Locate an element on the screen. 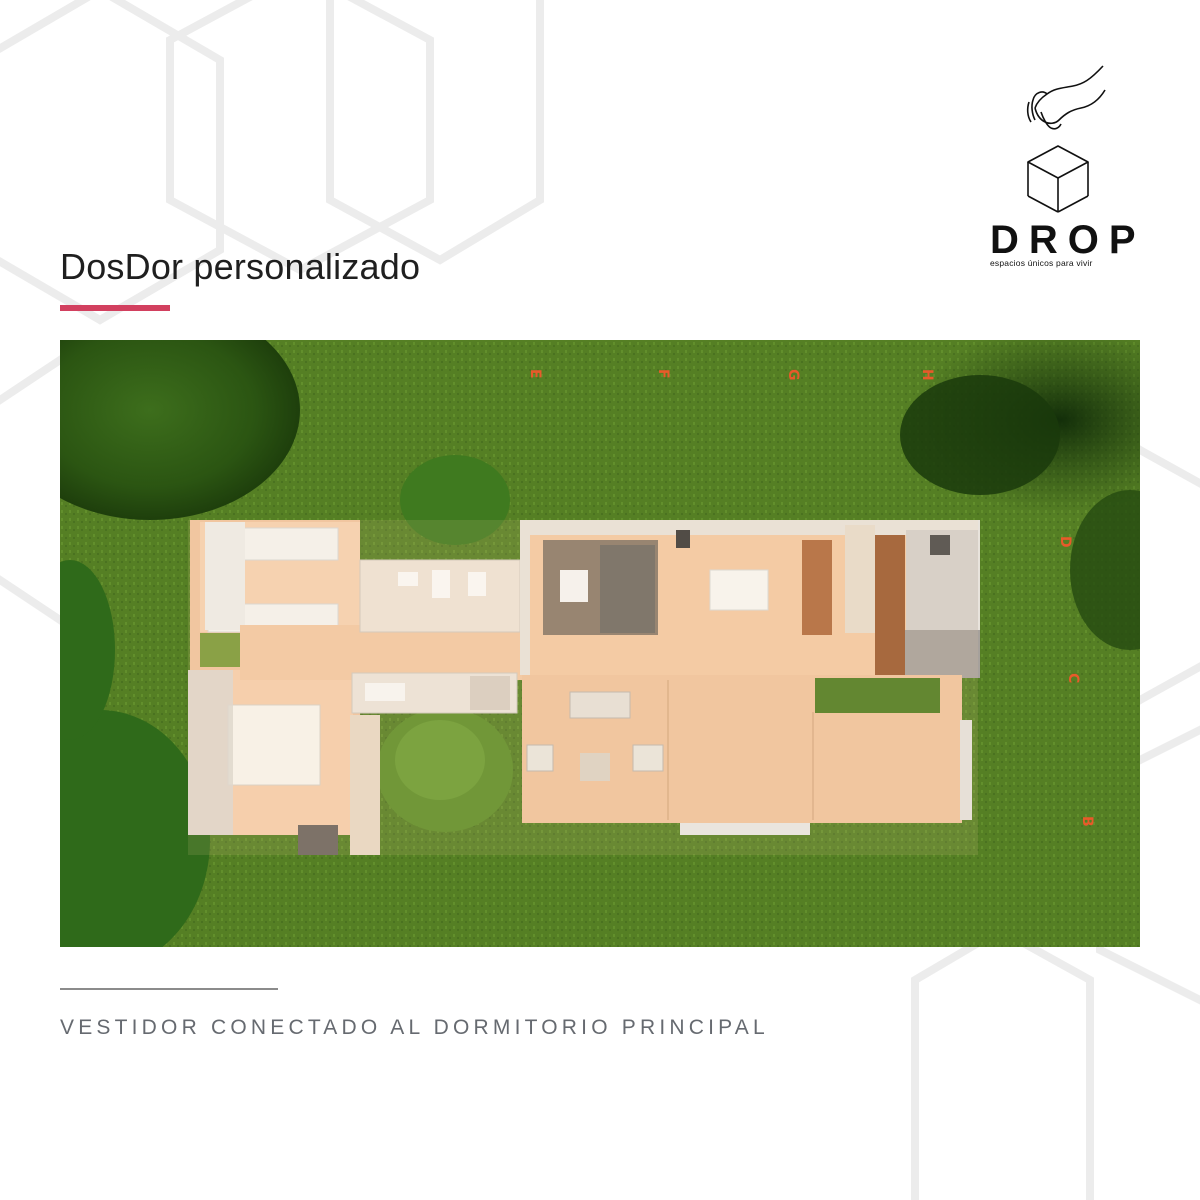 Image resolution: width=1200 pixels, height=1200 pixels. tree-shadow-top-right-dark is located at coordinates (980, 435).